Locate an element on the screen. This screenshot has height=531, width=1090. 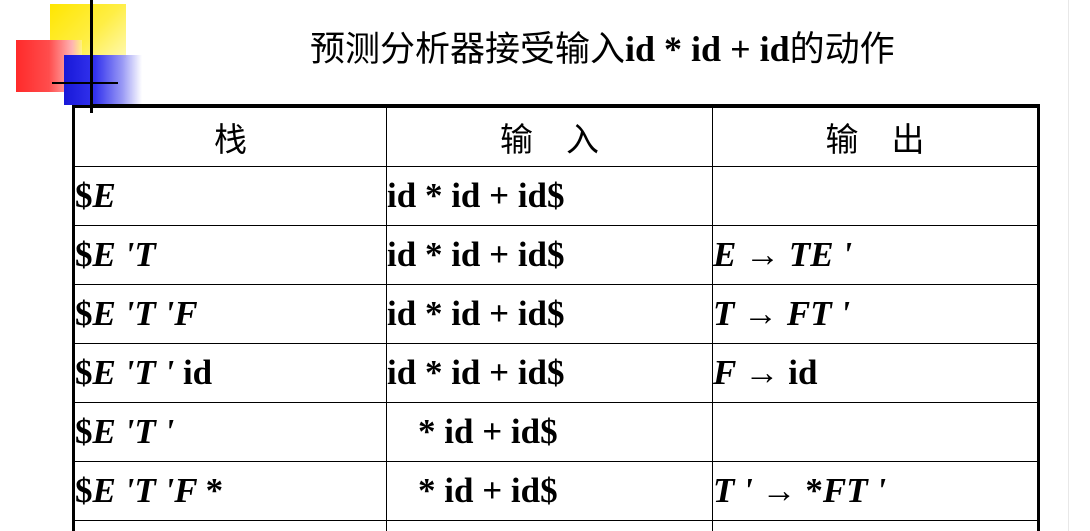
stack-text: $E is located at coordinates (95, 195).